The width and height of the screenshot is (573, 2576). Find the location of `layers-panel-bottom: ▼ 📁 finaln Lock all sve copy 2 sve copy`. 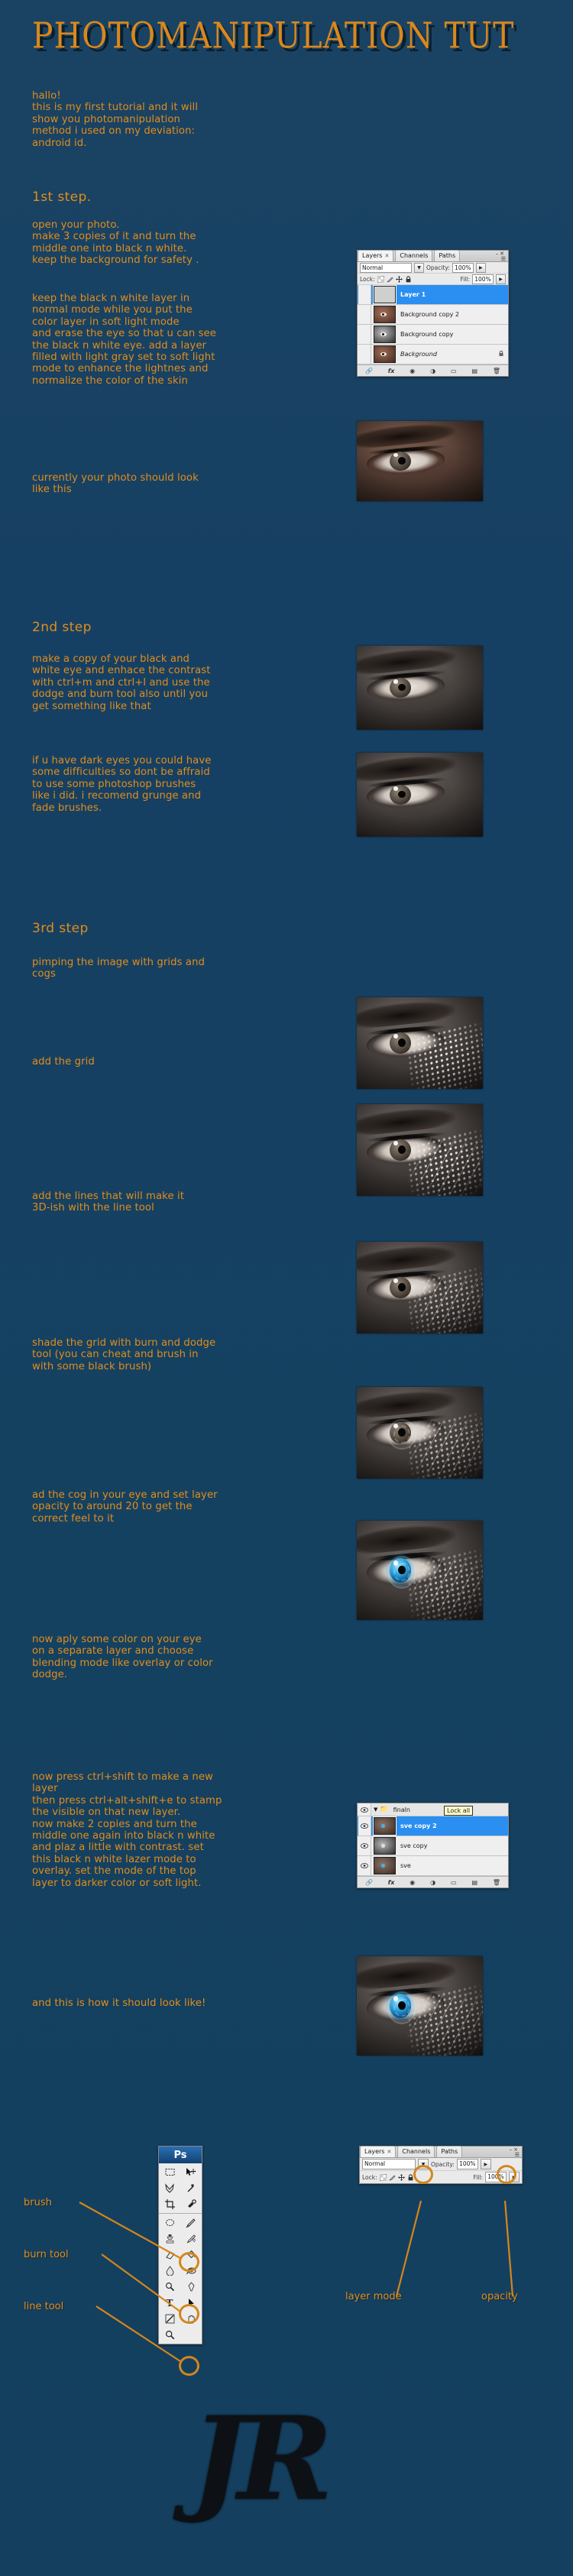

layers-panel-bottom: ▼ 📁 finaln Lock all sve copy 2 sve copy is located at coordinates (433, 1845).